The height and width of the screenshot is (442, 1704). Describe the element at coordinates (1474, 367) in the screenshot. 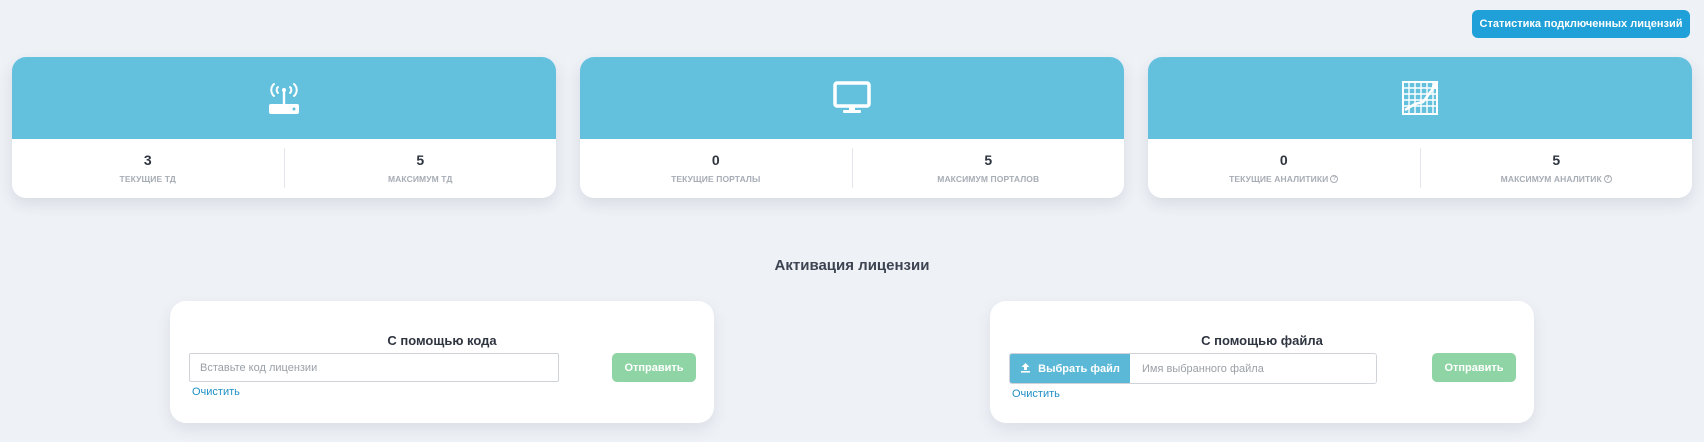

I see `send-file-button: Отправить` at that location.